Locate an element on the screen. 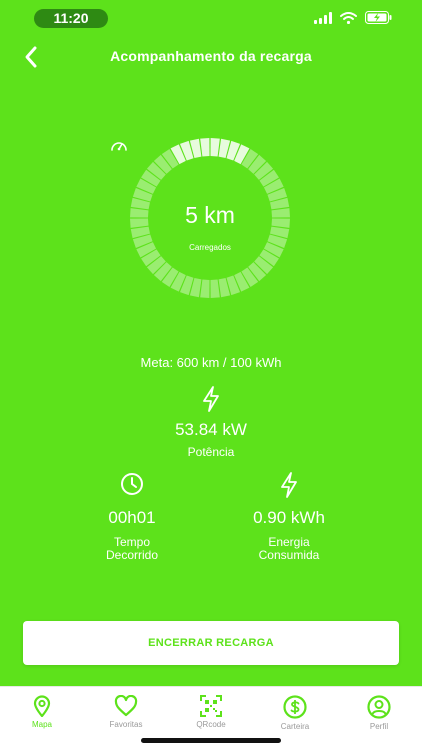  charge-gauge: 5 km Carregados is located at coordinates (210, 218).